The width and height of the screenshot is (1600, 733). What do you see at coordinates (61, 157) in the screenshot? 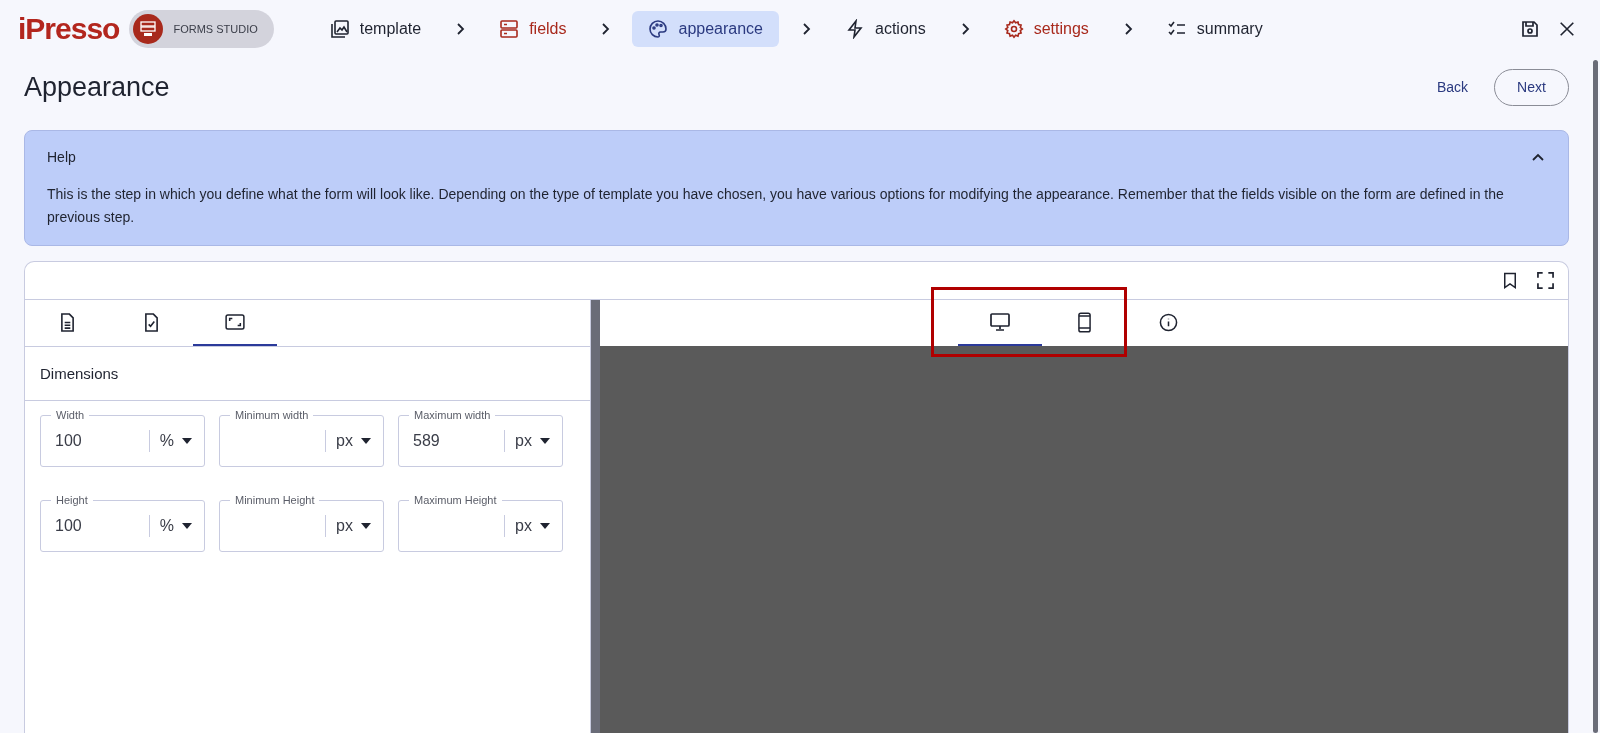
I see `help-title: Help` at bounding box center [61, 157].